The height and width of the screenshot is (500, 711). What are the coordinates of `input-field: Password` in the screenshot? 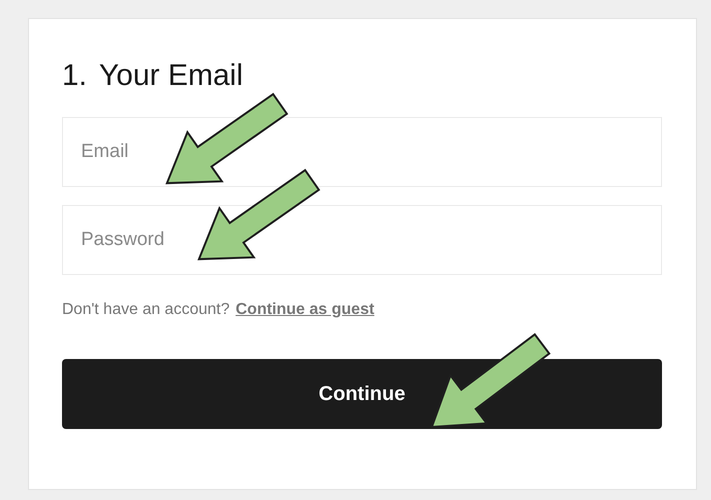 It's located at (362, 240).